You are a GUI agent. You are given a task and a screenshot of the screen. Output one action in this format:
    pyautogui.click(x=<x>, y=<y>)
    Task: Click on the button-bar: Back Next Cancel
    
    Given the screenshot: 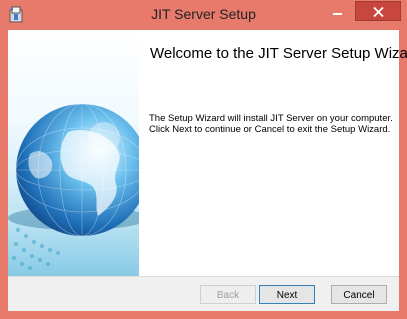 What is the action you would take?
    pyautogui.click(x=203, y=293)
    